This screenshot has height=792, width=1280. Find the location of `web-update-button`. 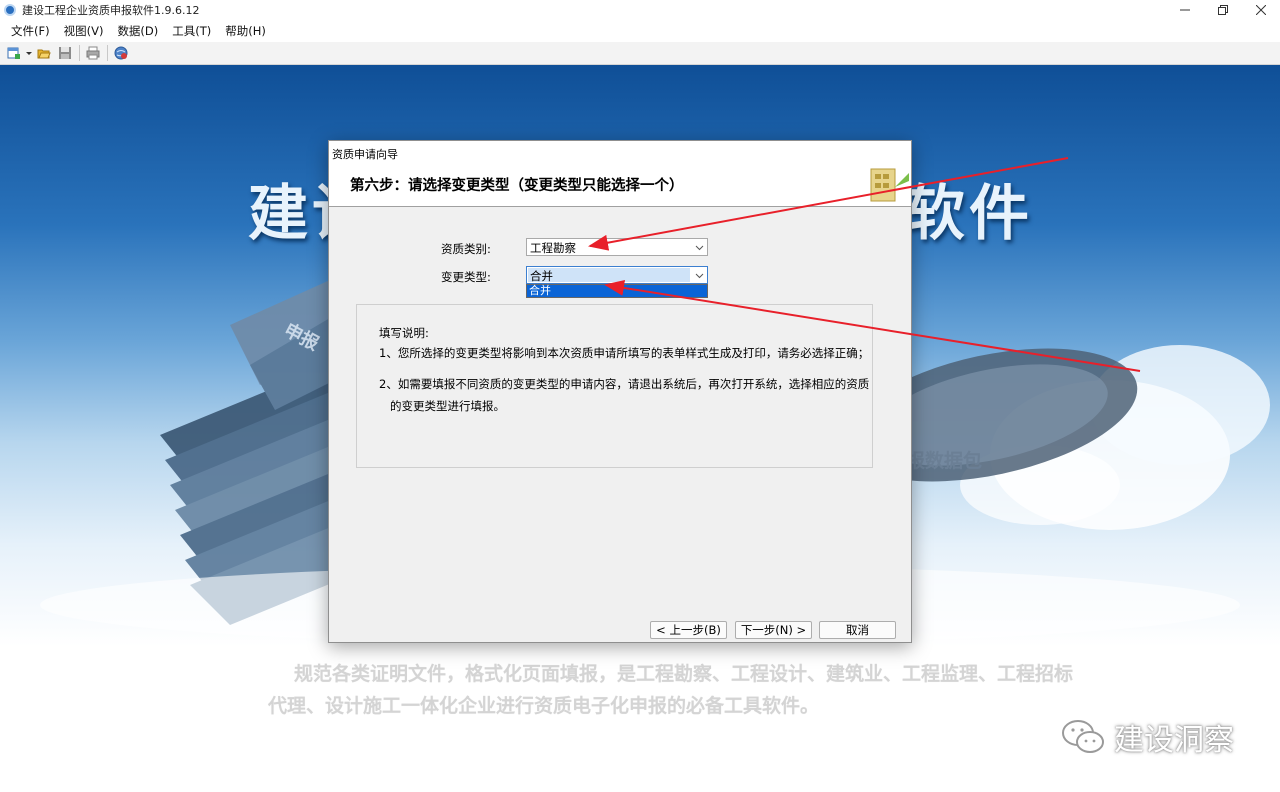

web-update-button is located at coordinates (121, 53).